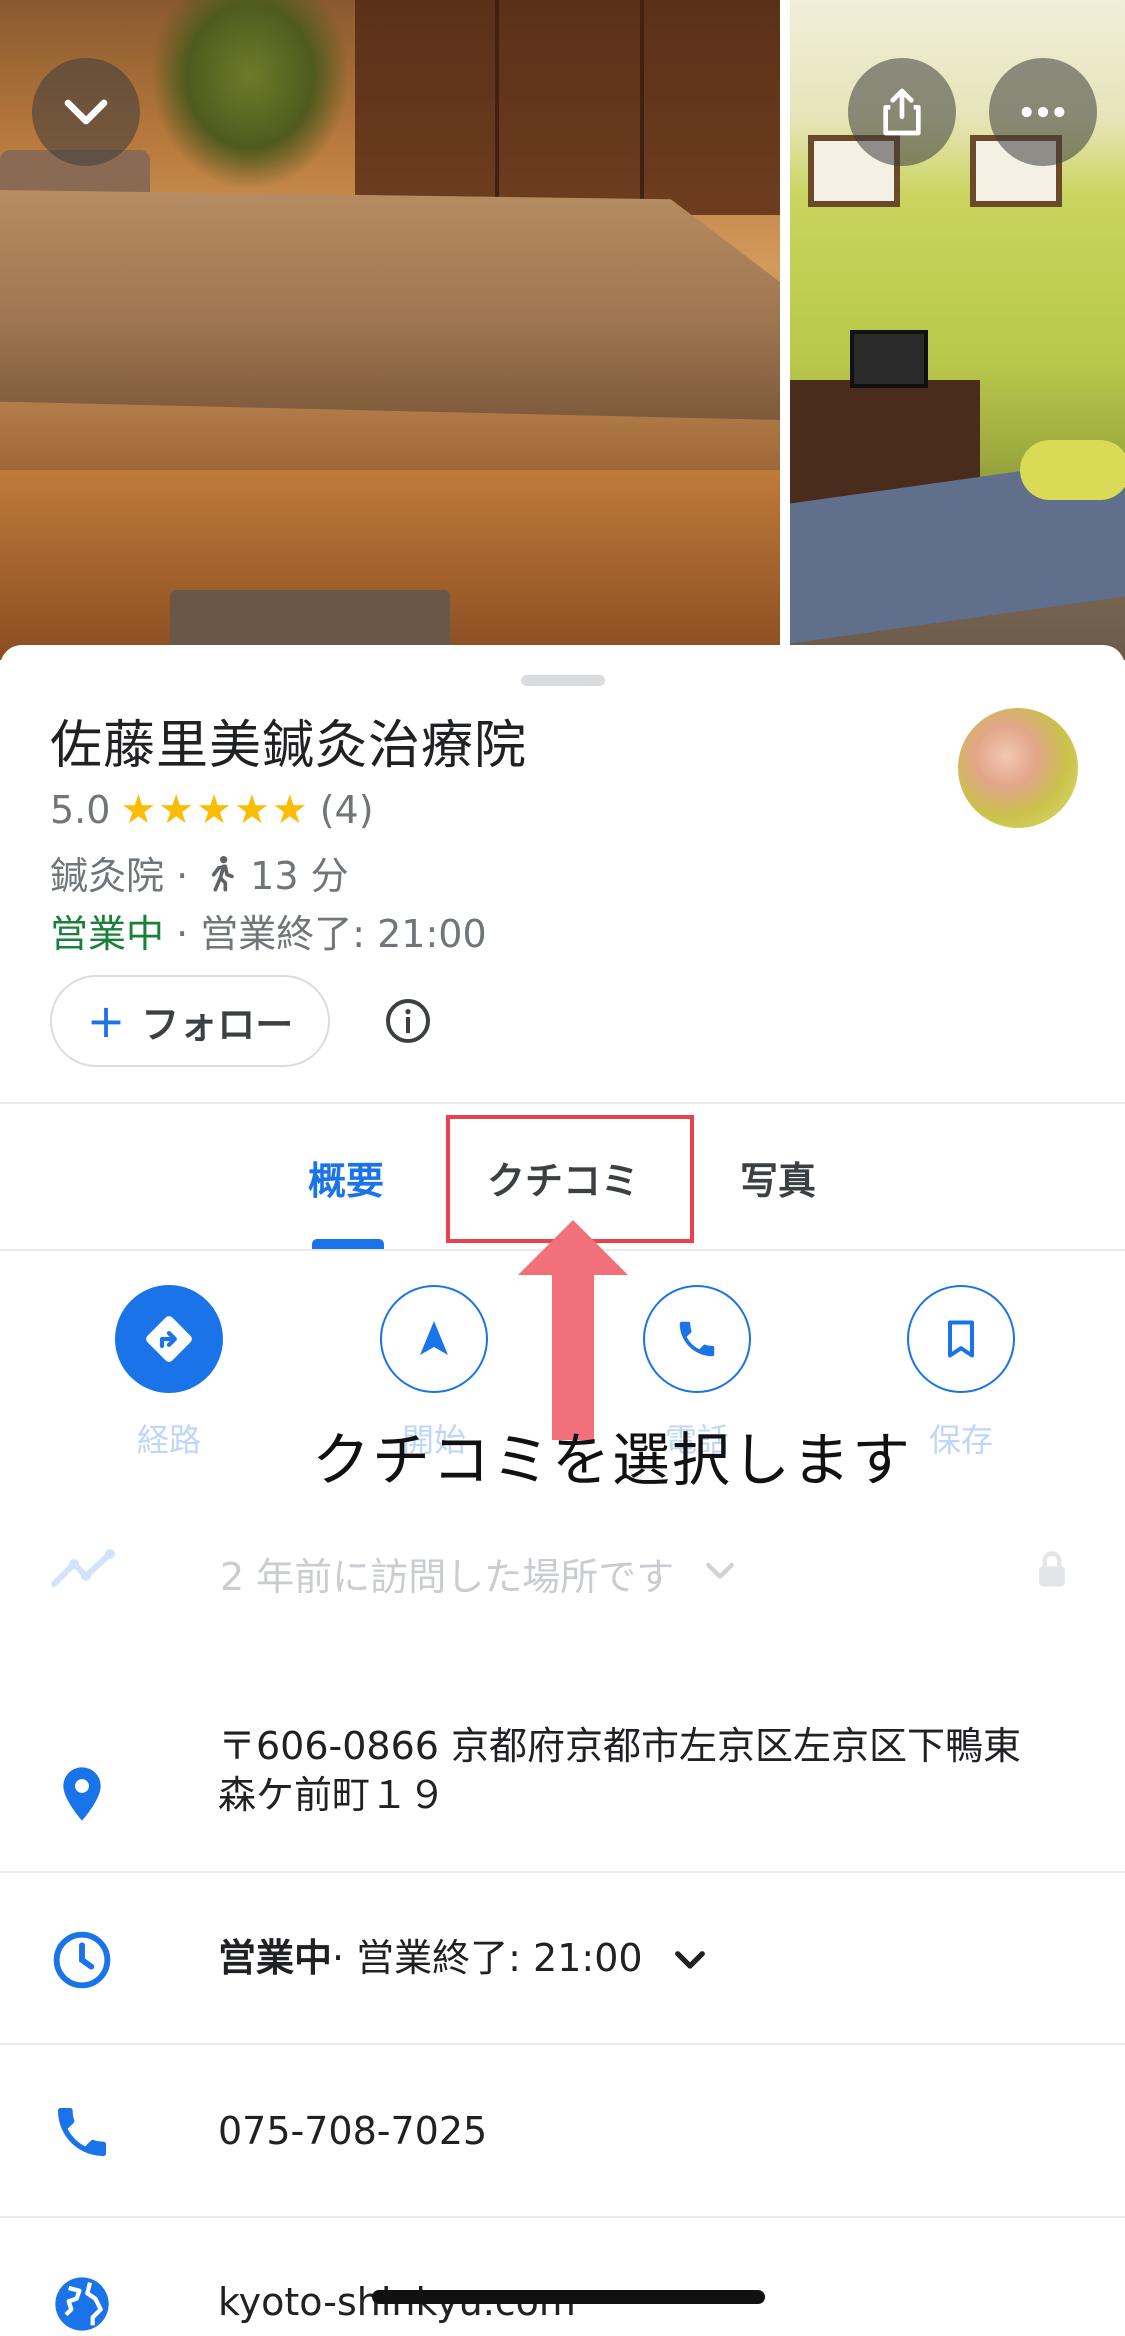 The width and height of the screenshot is (1125, 2336). I want to click on start-navigation-button, so click(434, 1339).